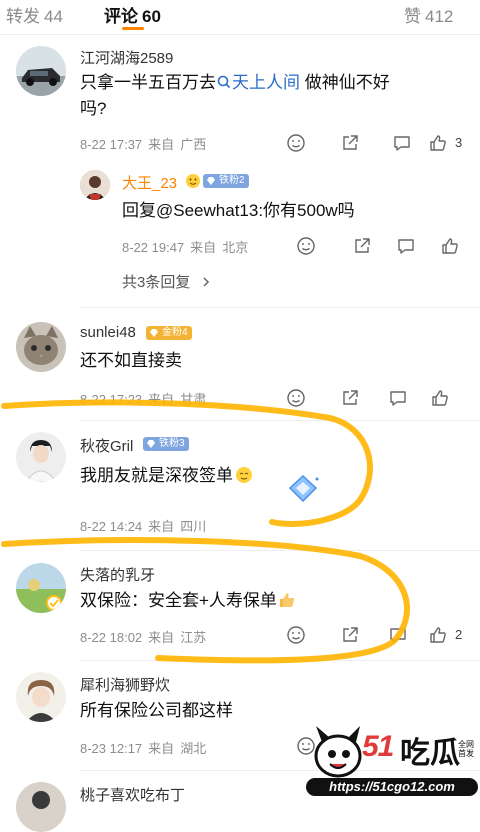 The width and height of the screenshot is (480, 832). I want to click on comment-text-part: 做神仙不好, so click(345, 82).